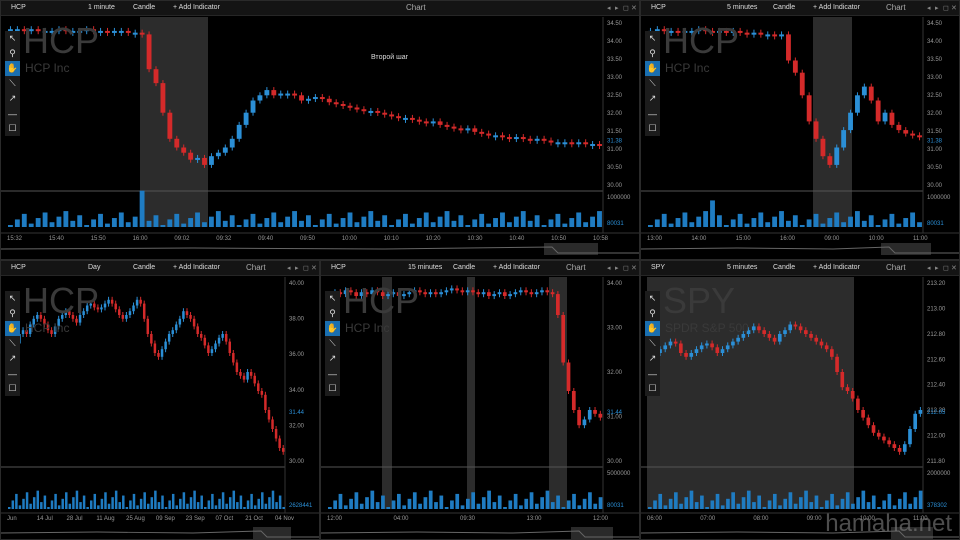 This screenshot has height=540, width=960. I want to click on time-tick-label: 16:00, so click(788, 239).